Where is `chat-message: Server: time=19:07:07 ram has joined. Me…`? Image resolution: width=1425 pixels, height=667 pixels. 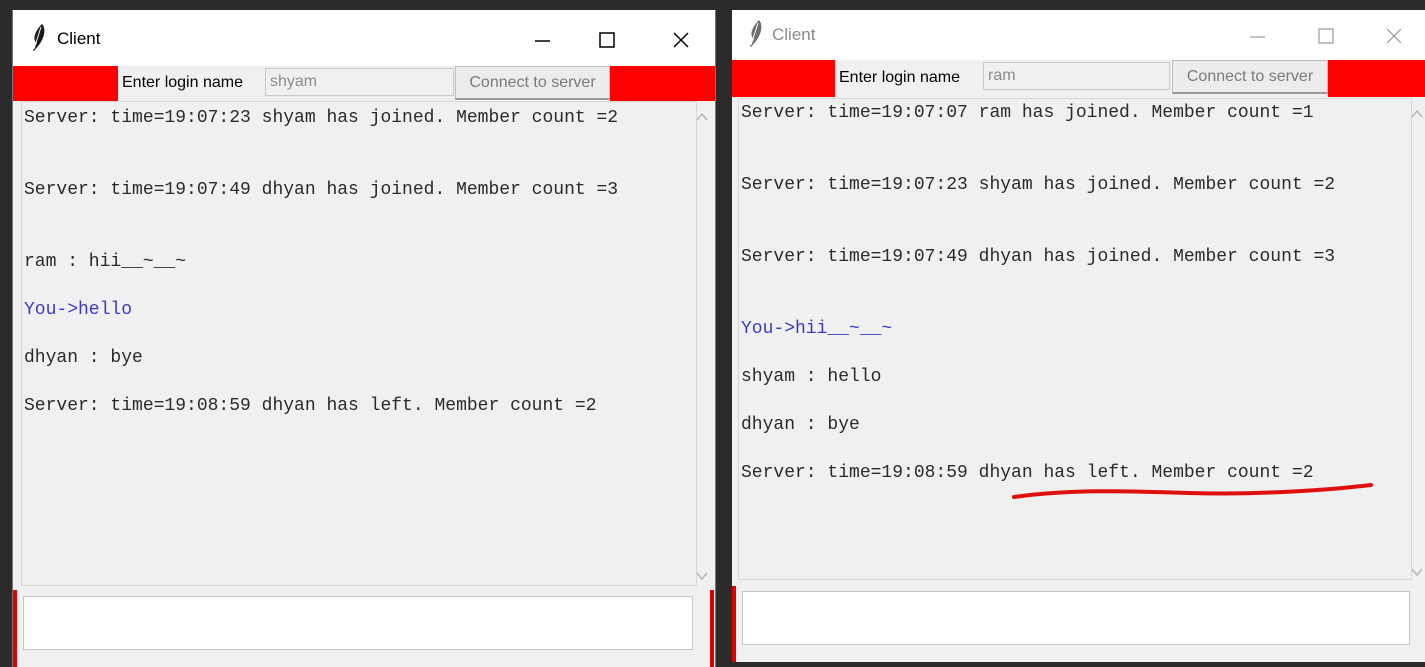
chat-message: Server: time=19:07:07 ram has joined. Me… is located at coordinates (1027, 113).